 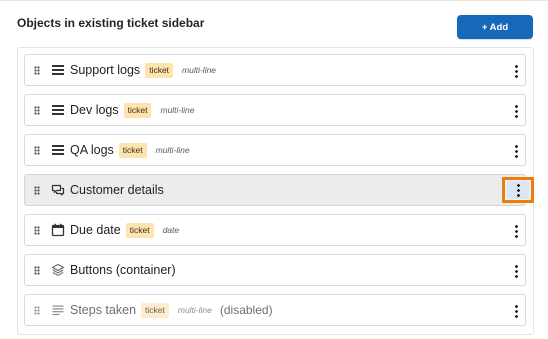 What do you see at coordinates (117, 190) in the screenshot?
I see `item-label: Customer details` at bounding box center [117, 190].